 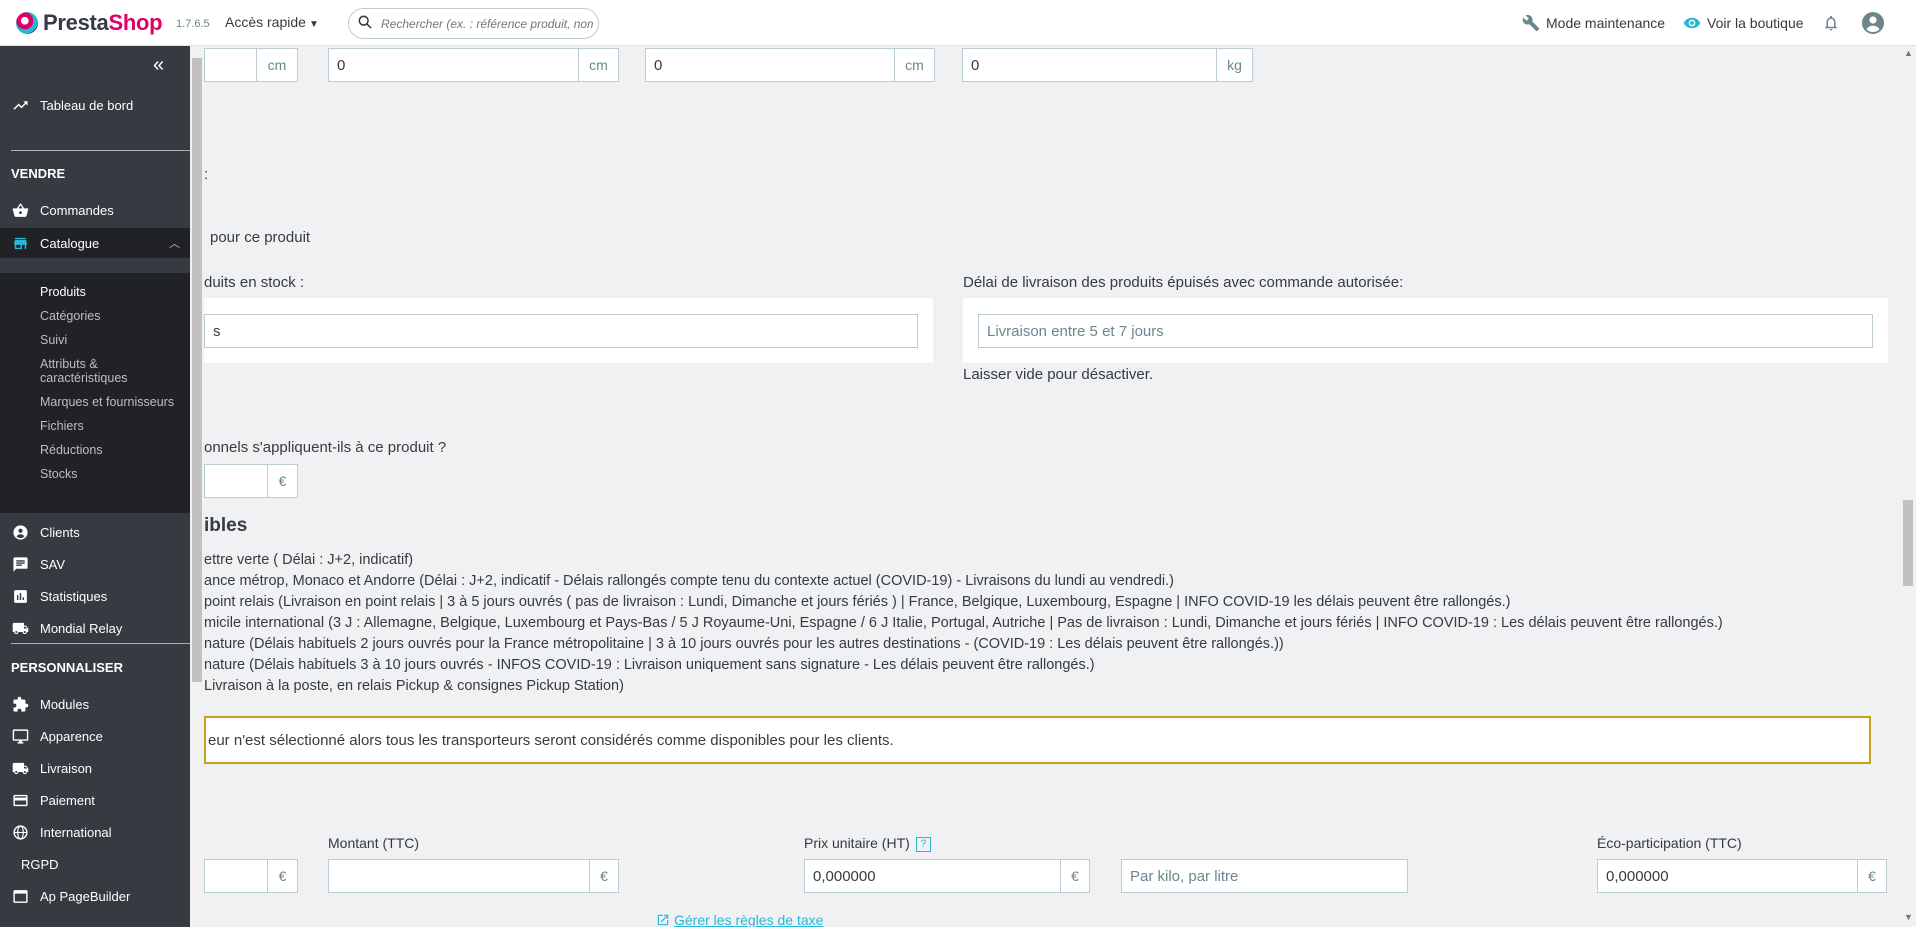 What do you see at coordinates (20, 800) in the screenshot?
I see `credit-card-icon` at bounding box center [20, 800].